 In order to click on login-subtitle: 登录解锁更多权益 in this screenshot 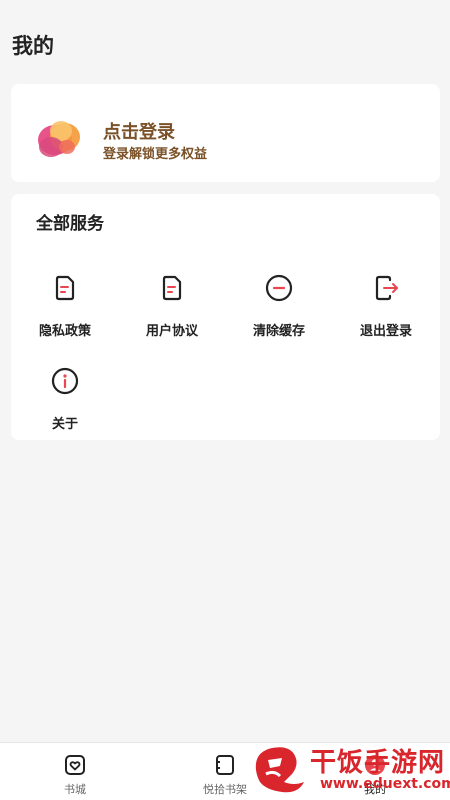, I will do `click(155, 154)`.